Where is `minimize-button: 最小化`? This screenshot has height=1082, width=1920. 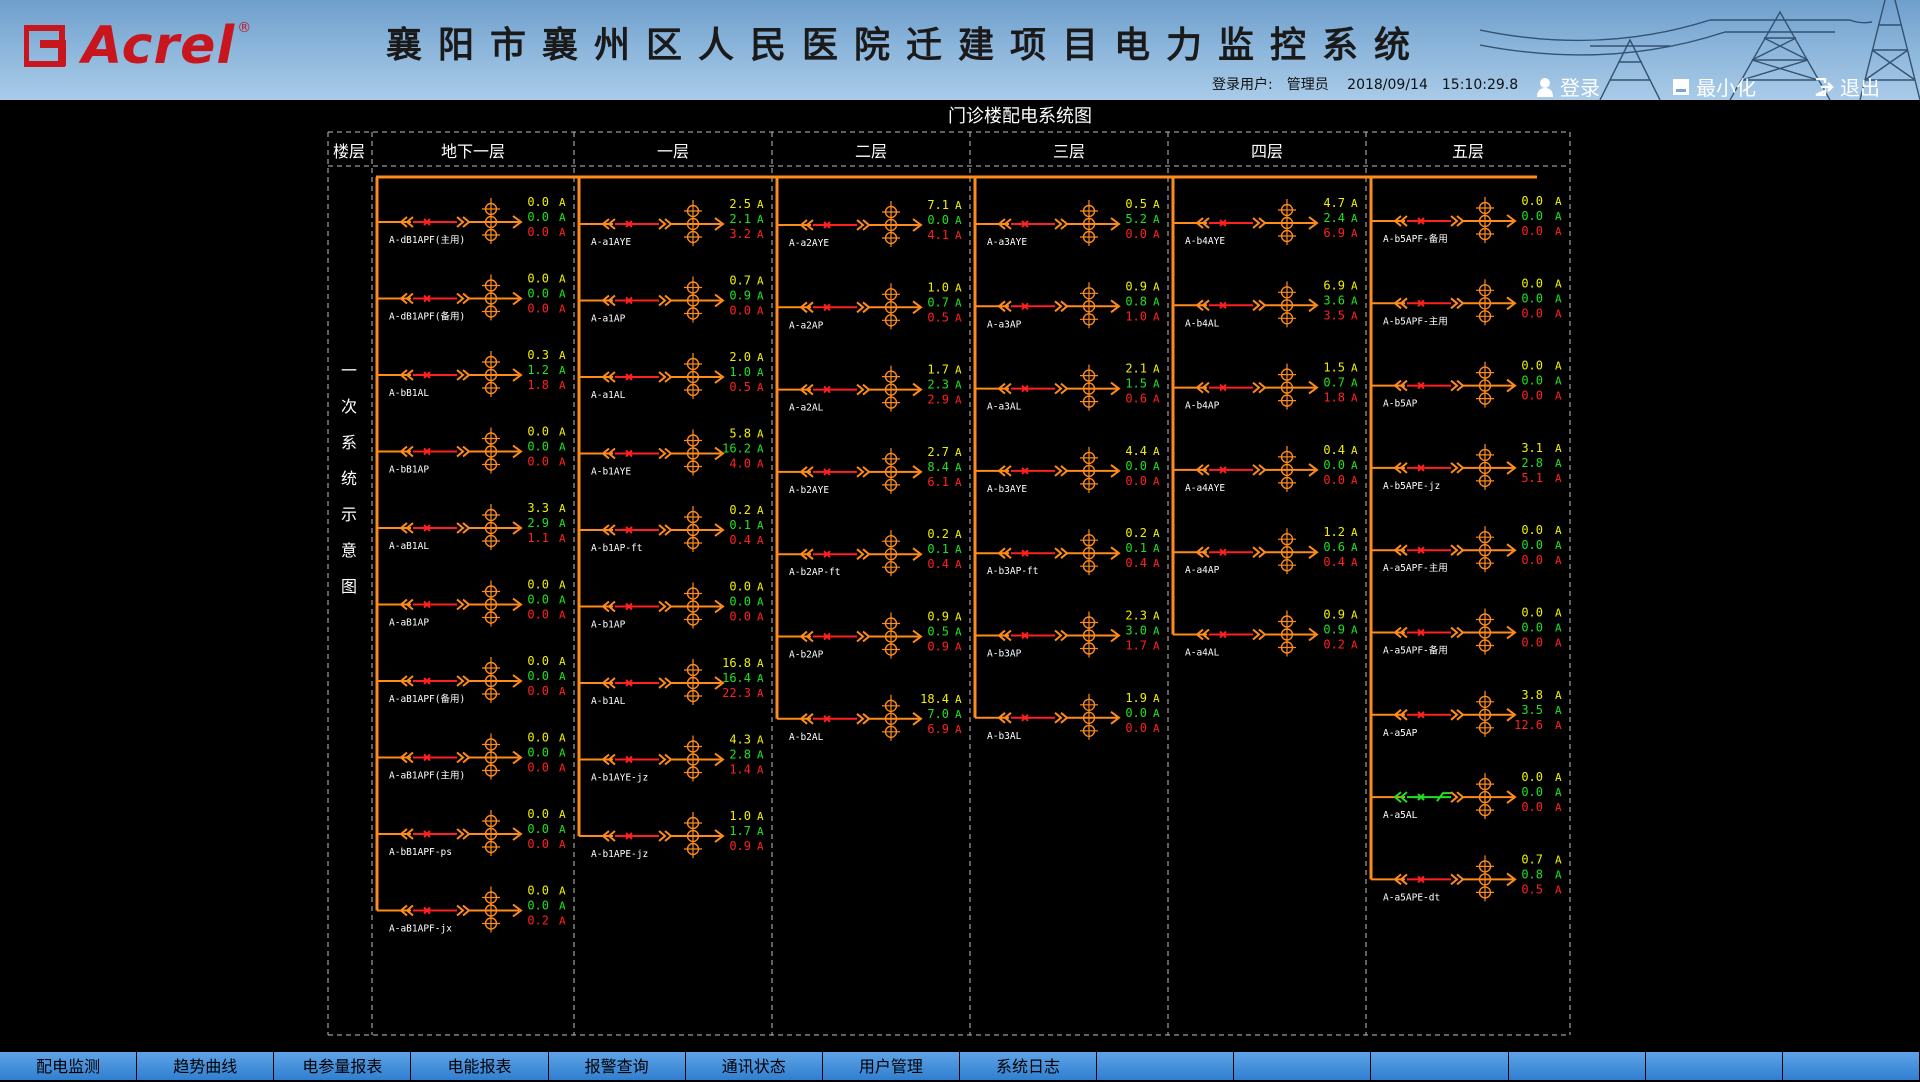 minimize-button: 最小化 is located at coordinates (1714, 86).